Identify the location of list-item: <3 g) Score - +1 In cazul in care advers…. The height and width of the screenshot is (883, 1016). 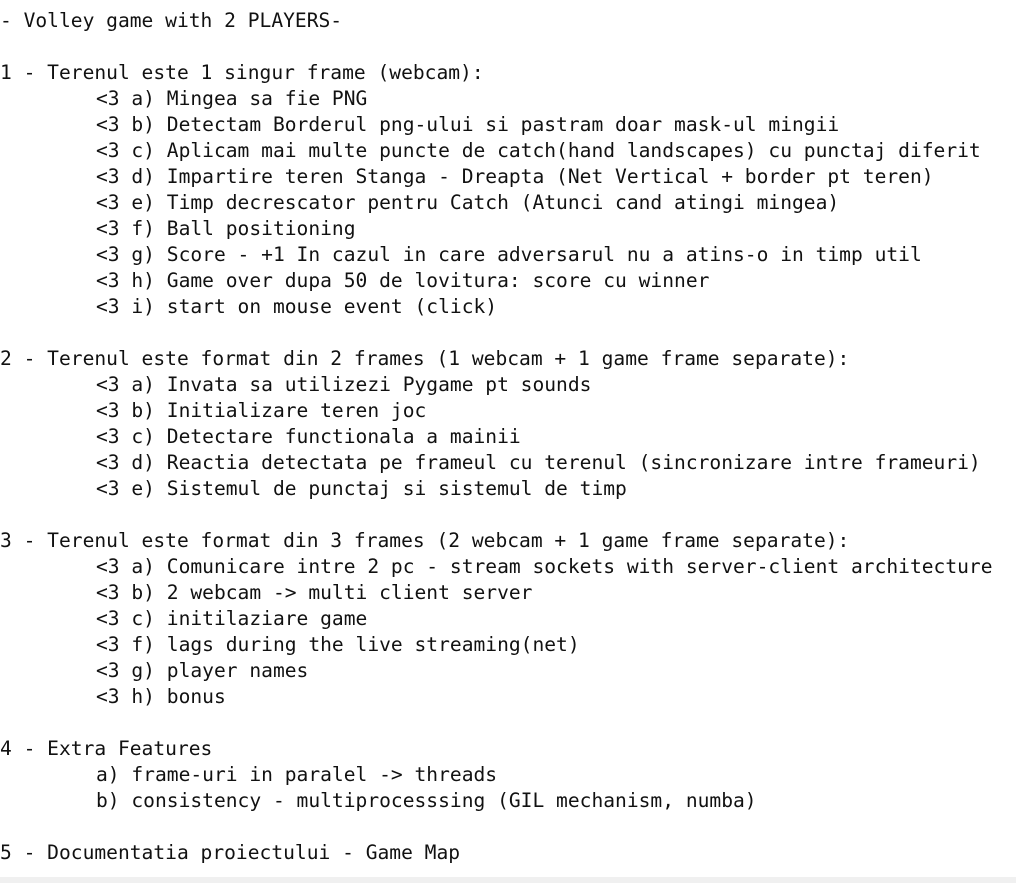
(509, 254).